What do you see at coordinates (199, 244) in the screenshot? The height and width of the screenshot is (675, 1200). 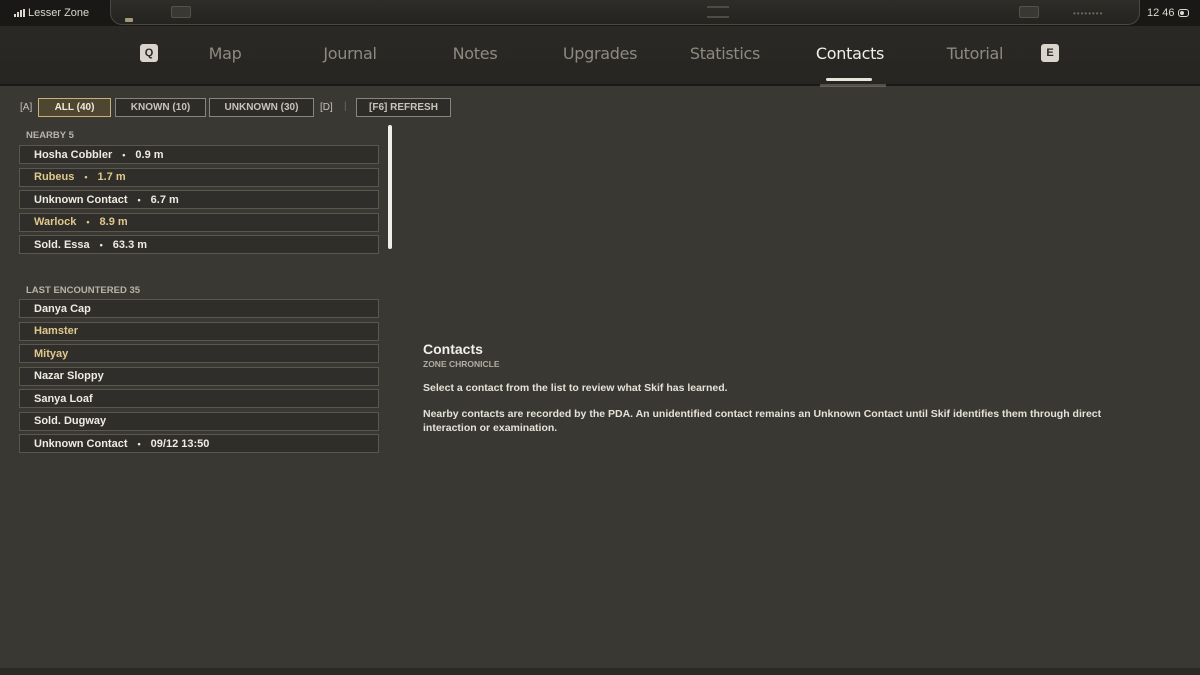 I see `contact-row: Sold. Essa • 63.3 m` at bounding box center [199, 244].